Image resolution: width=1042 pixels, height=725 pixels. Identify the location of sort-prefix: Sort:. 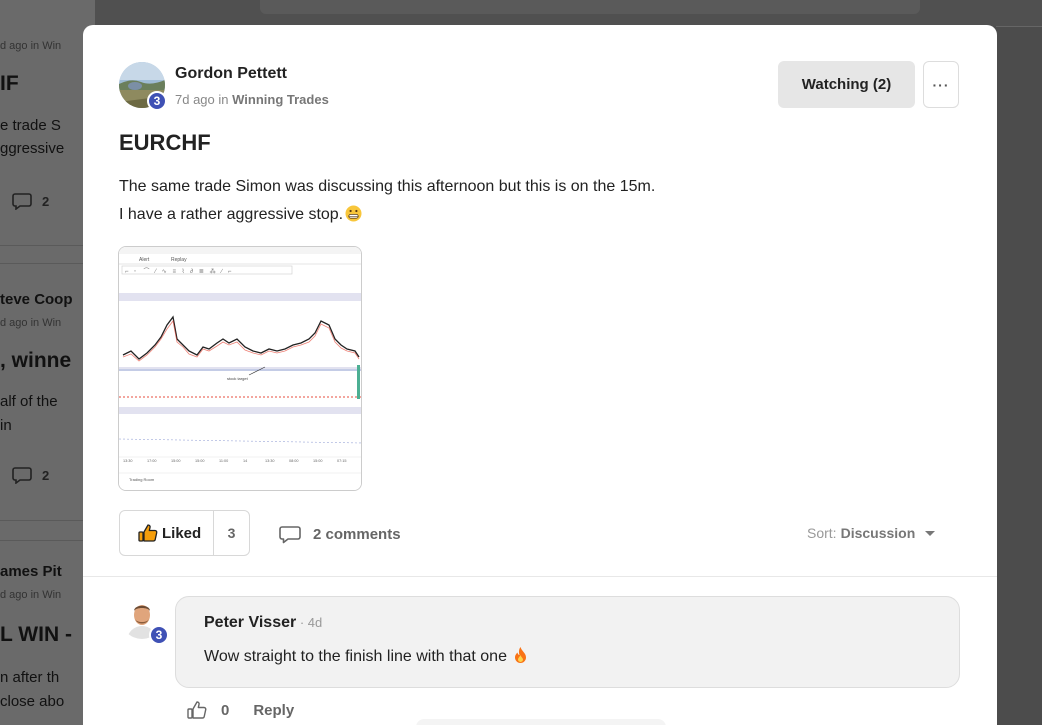
(822, 533).